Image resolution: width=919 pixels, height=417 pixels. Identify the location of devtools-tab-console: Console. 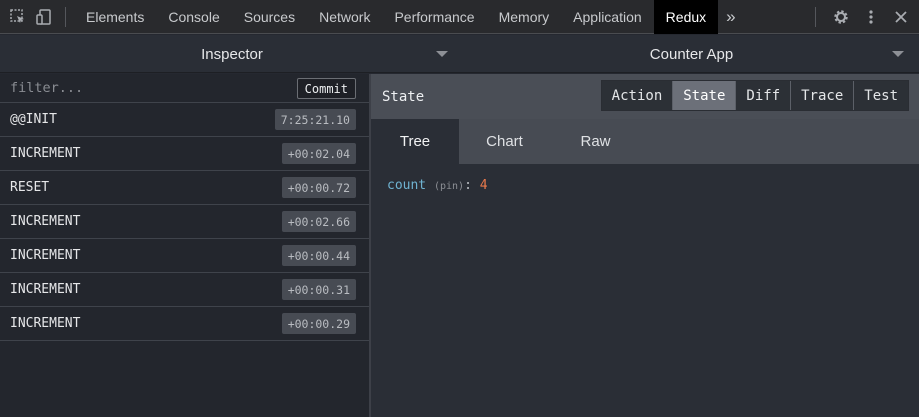
(193, 17).